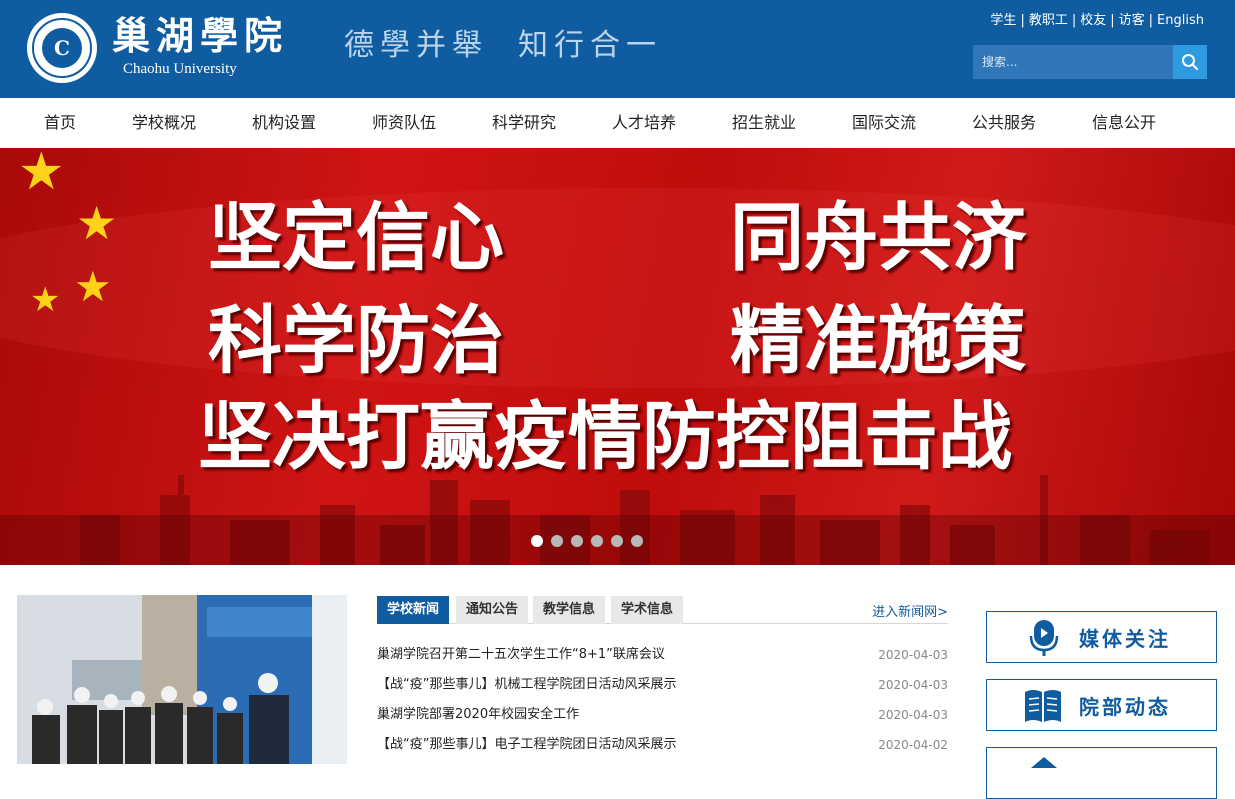 This screenshot has width=1235, height=799. I want to click on nav-item-overview: 学校概况, so click(164, 123).